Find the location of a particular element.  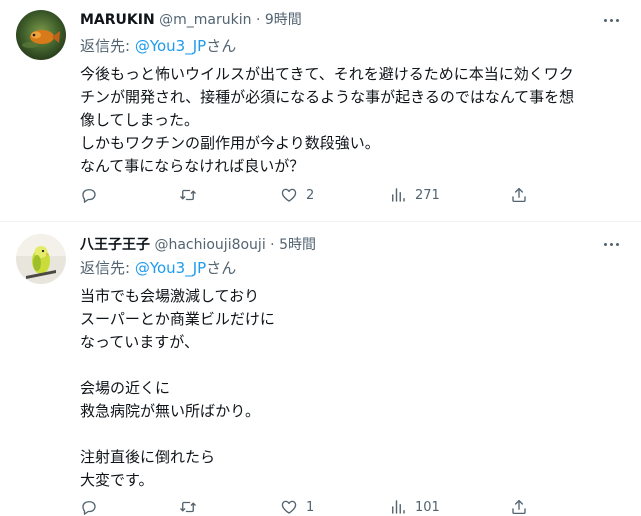

tweet-text-line: 救急病院が無い所ばかり。 is located at coordinates (170, 411).